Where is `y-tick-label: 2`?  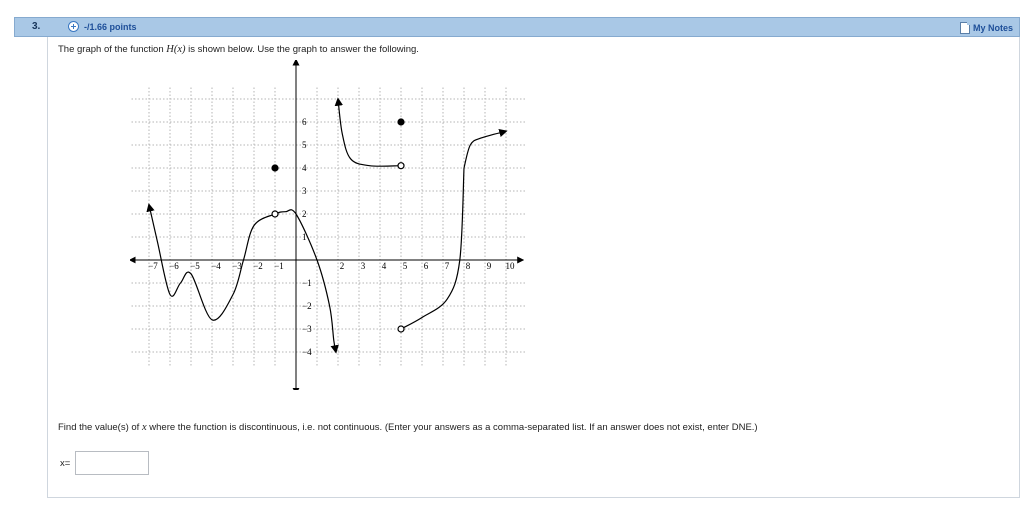 y-tick-label: 2 is located at coordinates (304, 214).